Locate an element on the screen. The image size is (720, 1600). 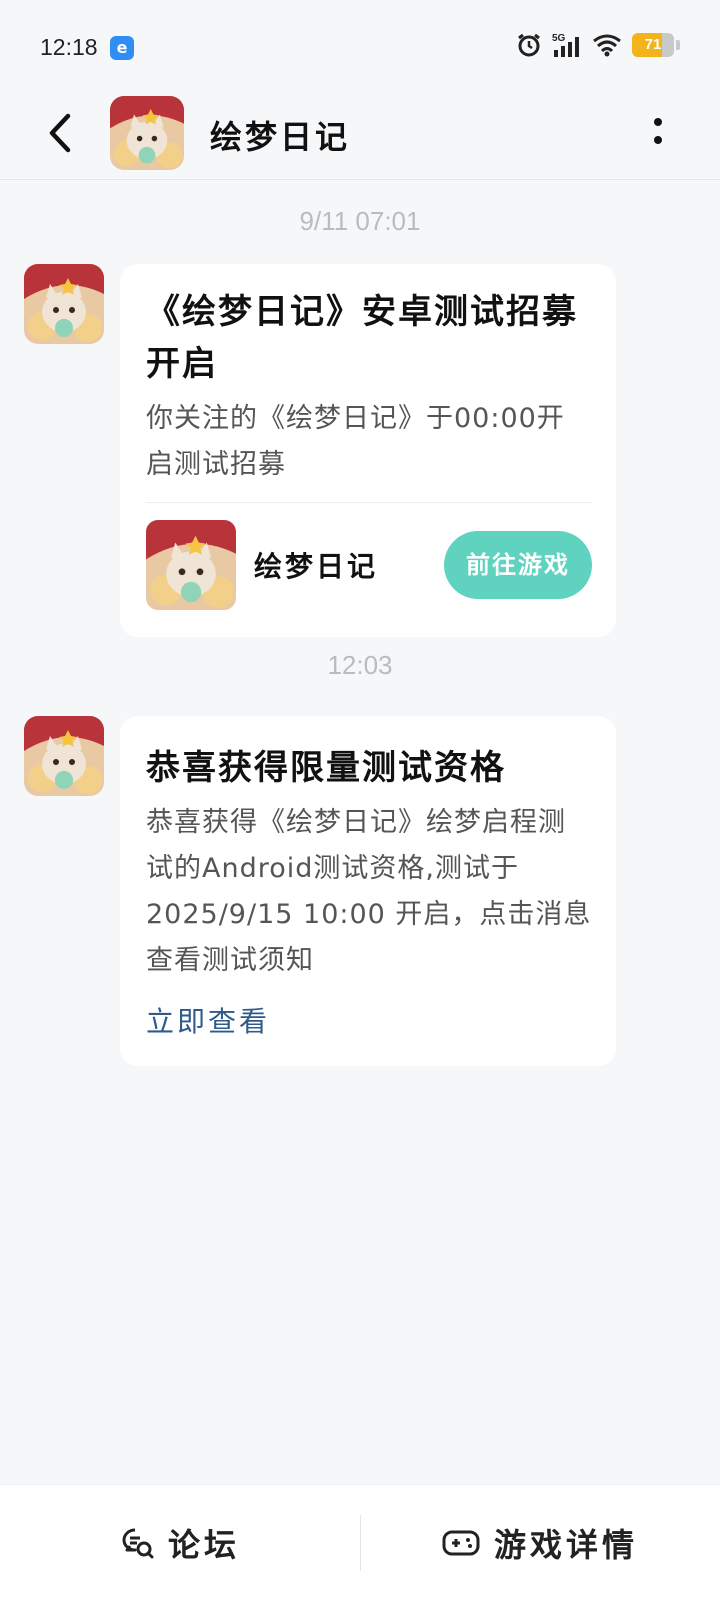
battery-indicator: 71 is located at coordinates (653, 45).